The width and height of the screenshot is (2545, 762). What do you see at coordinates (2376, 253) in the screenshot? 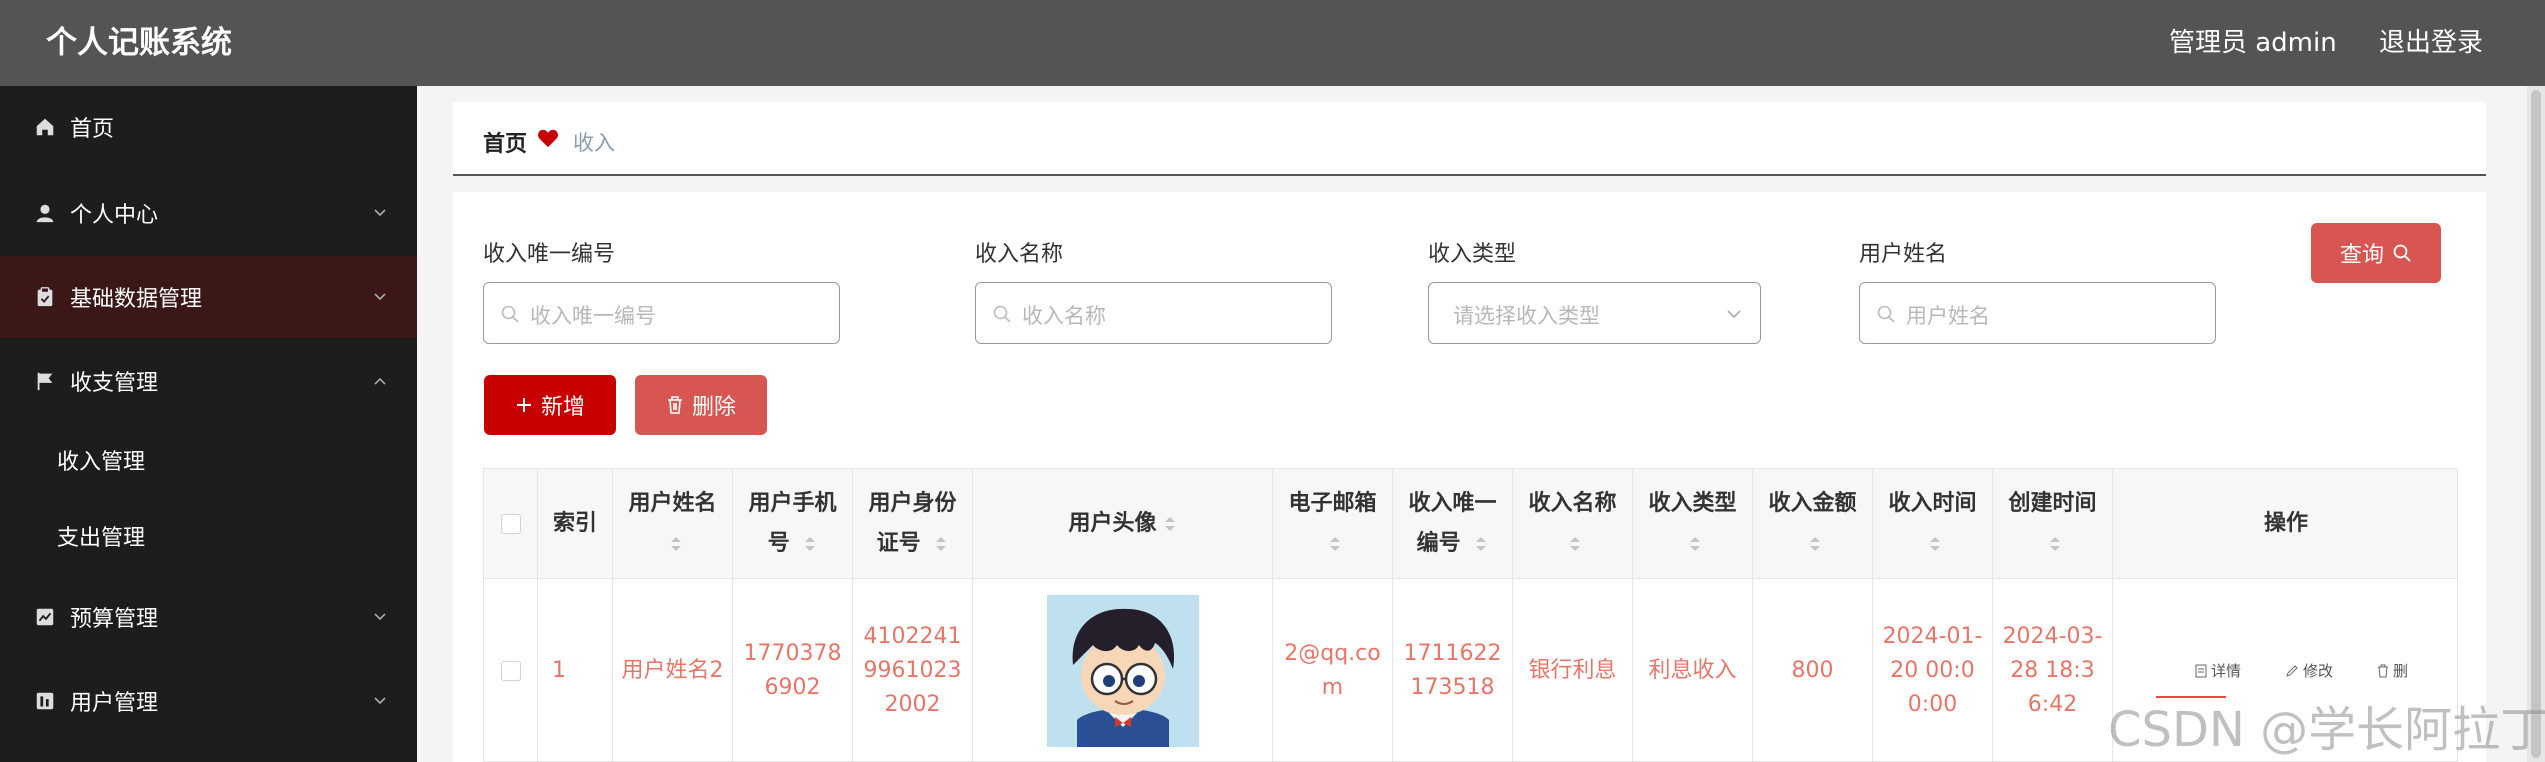
I see `query-button: 查询` at bounding box center [2376, 253].